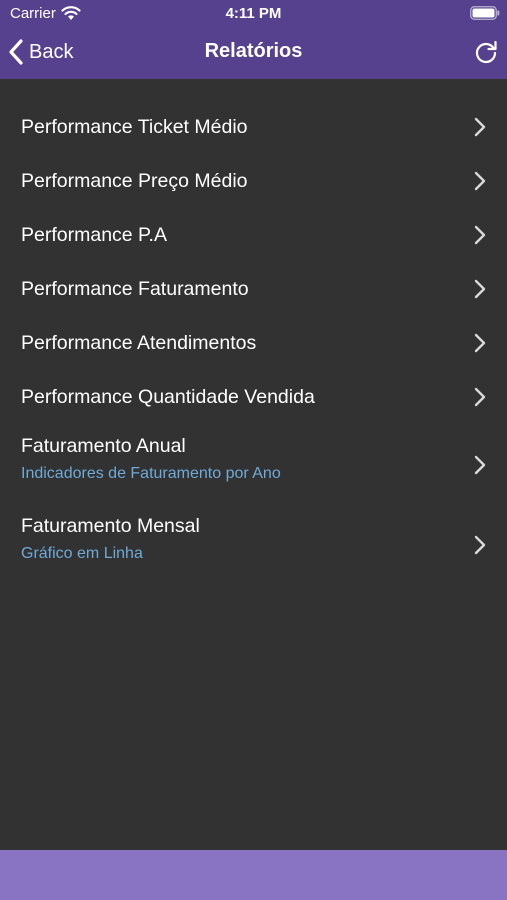 The height and width of the screenshot is (900, 507). What do you see at coordinates (110, 526) in the screenshot?
I see `list-item-title: Faturamento Mensal` at bounding box center [110, 526].